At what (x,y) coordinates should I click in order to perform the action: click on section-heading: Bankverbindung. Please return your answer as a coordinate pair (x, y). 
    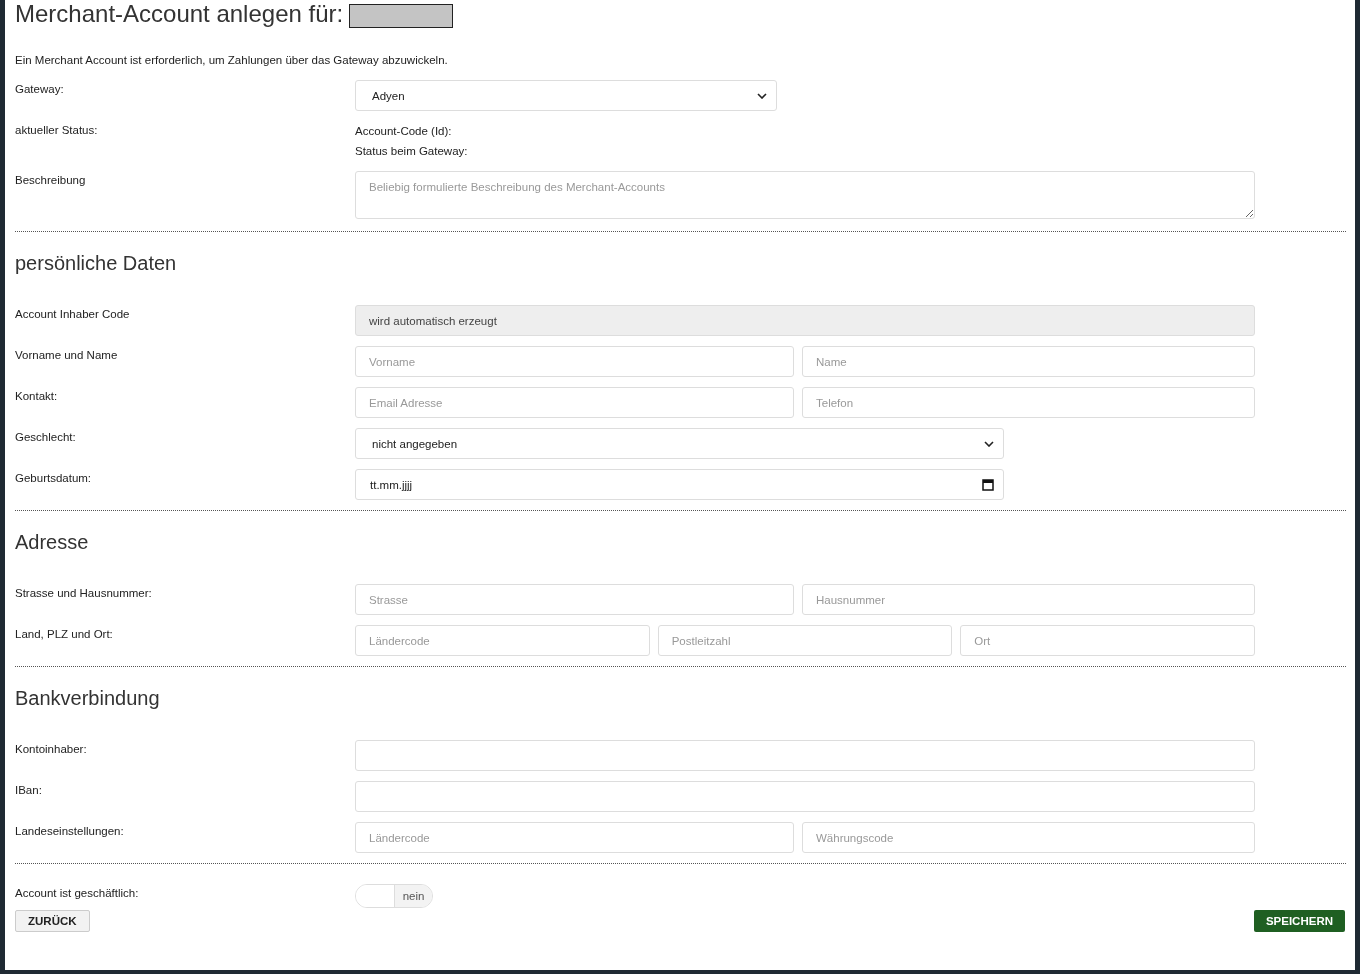
    Looking at the image, I should click on (88, 698).